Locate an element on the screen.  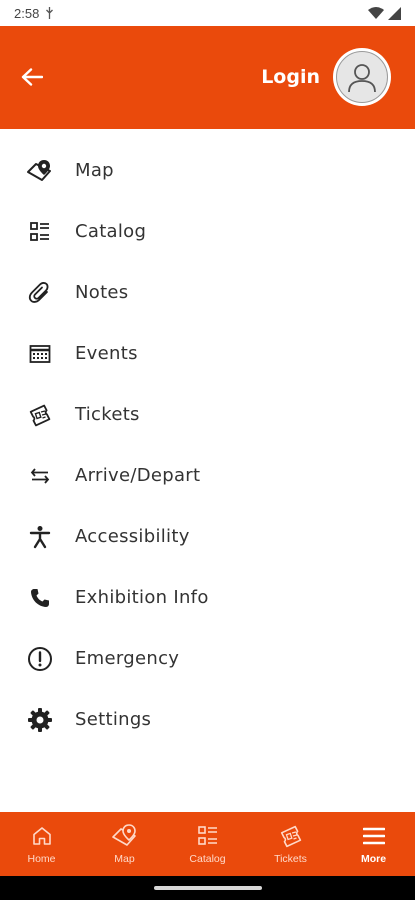
menu-item-label: Arrive/Depart is located at coordinates (138, 475).